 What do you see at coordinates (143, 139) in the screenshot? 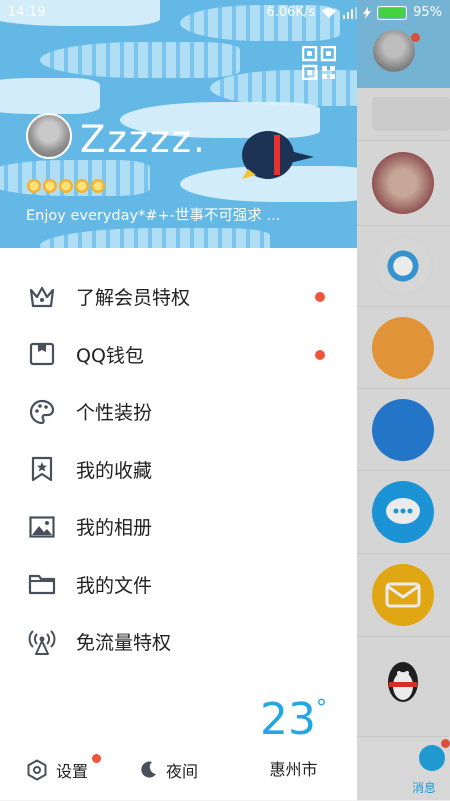
I see `profile-nickname: Zzzzz.` at bounding box center [143, 139].